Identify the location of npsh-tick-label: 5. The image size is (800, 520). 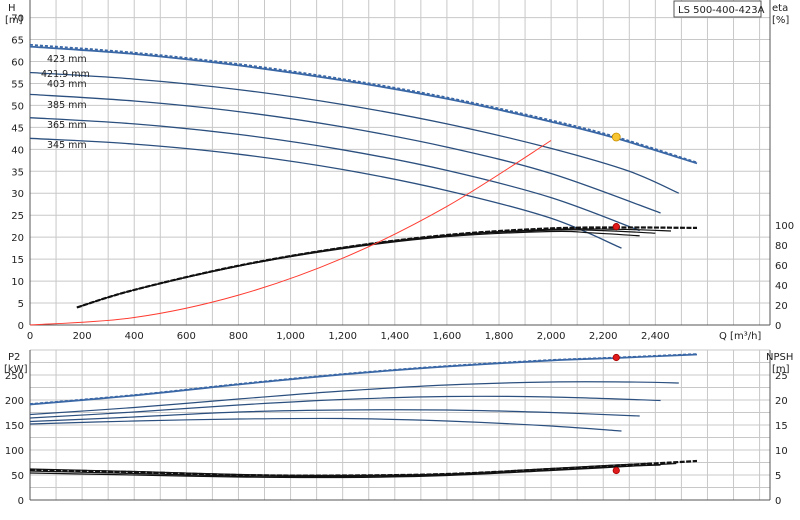
(778, 476).